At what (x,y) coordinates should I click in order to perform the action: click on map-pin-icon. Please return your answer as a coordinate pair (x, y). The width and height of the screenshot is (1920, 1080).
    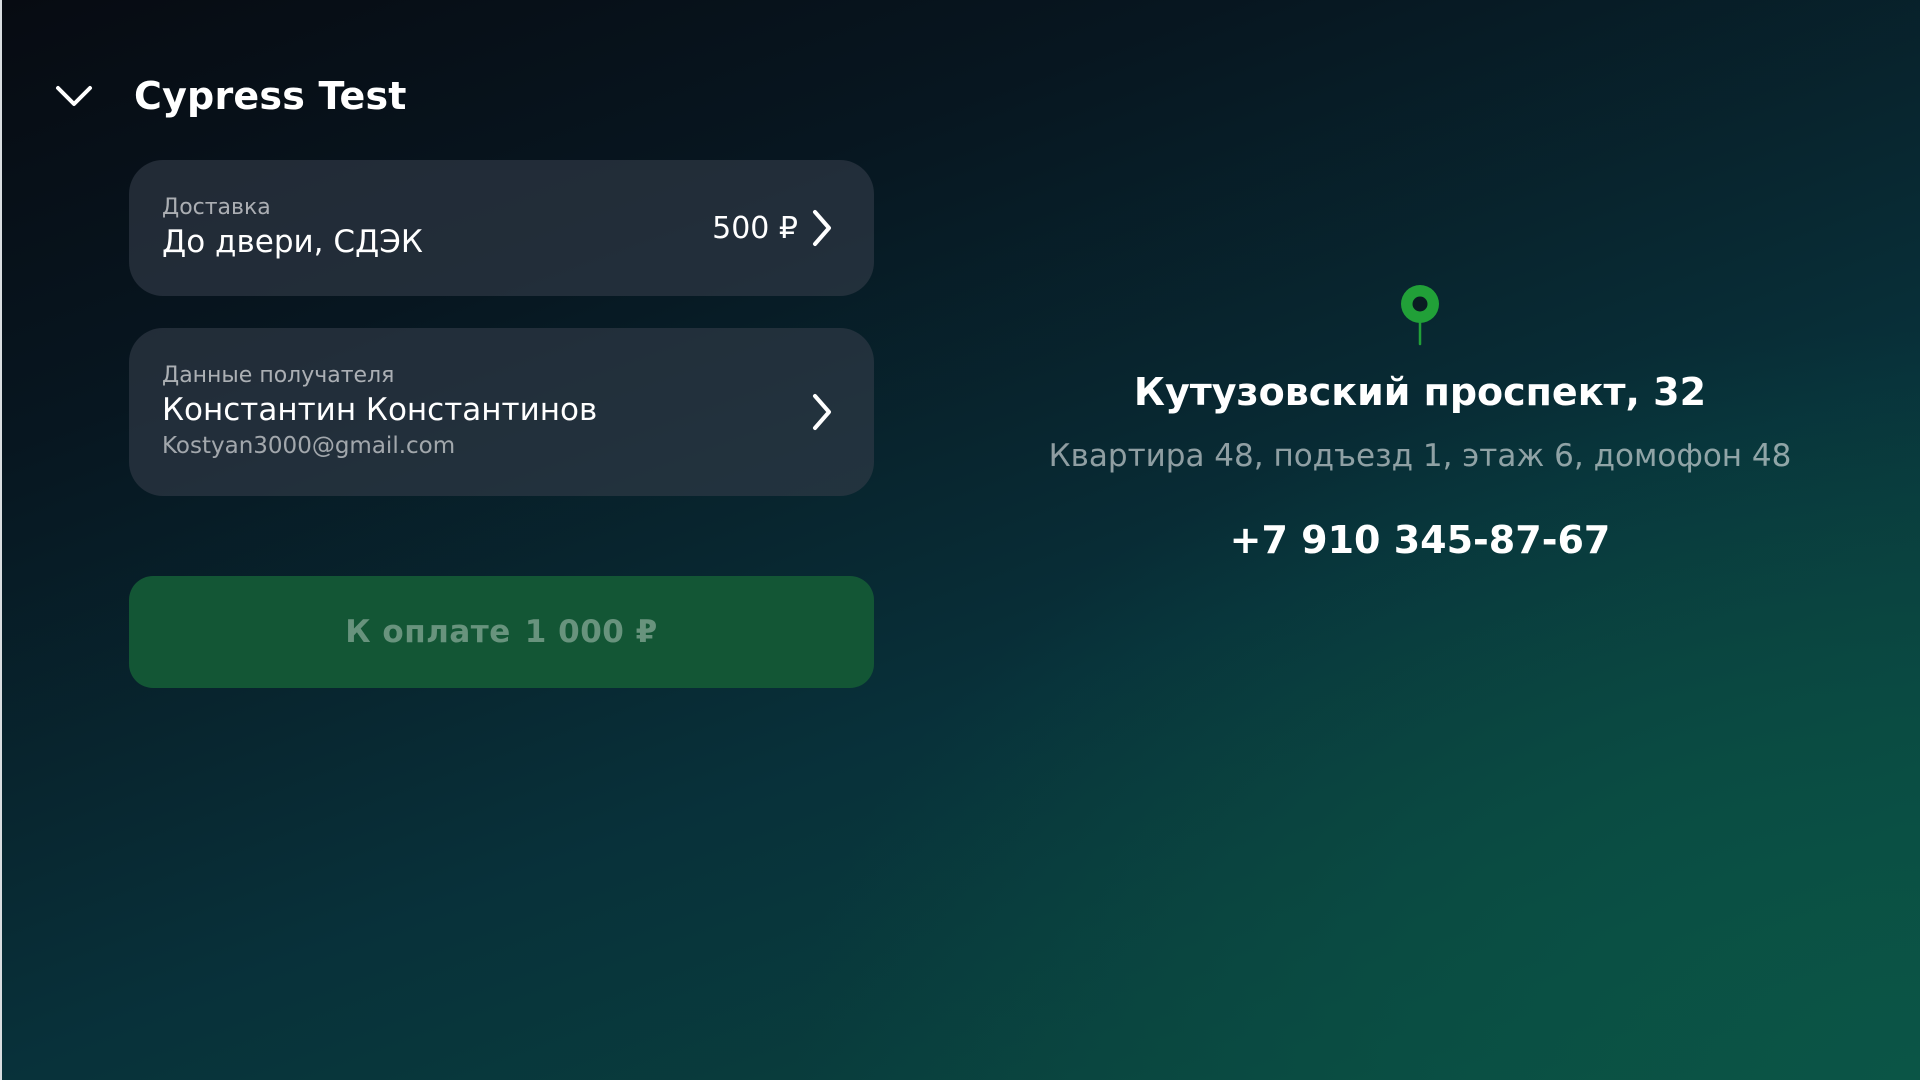
    Looking at the image, I should click on (1420, 315).